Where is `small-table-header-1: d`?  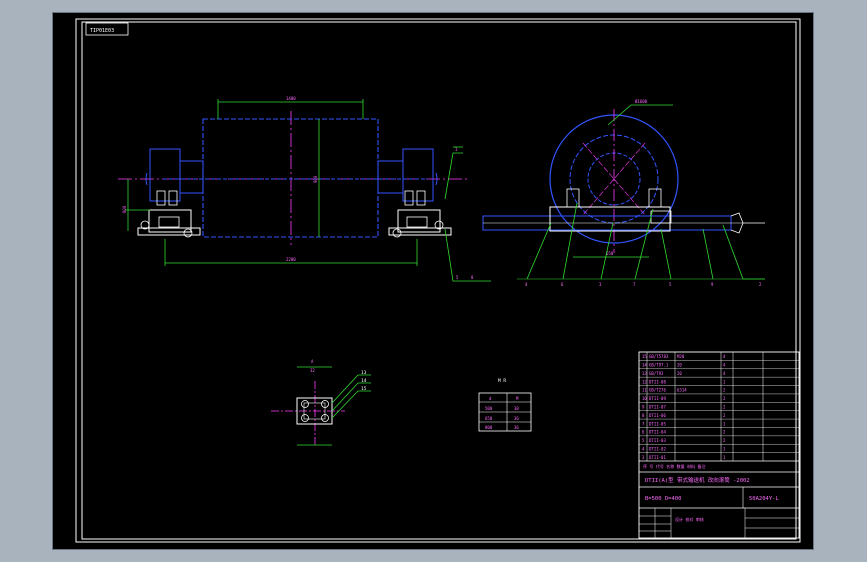
small-table-header-1: d is located at coordinates (490, 398).